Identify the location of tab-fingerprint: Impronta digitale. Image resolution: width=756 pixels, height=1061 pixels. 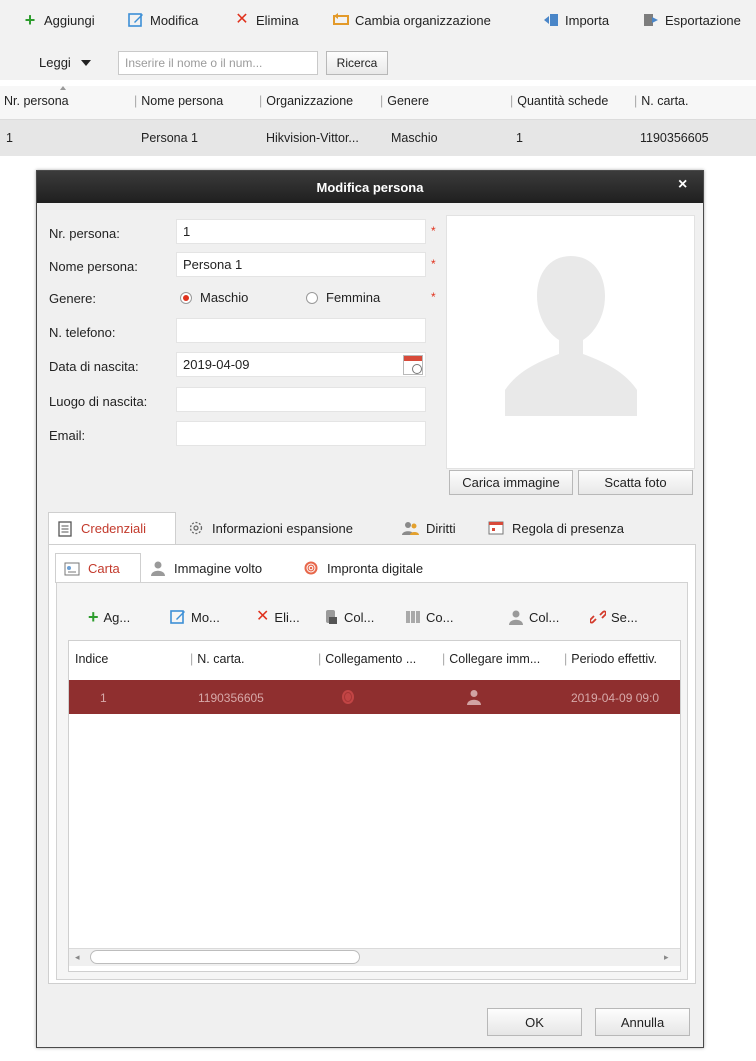
(363, 568).